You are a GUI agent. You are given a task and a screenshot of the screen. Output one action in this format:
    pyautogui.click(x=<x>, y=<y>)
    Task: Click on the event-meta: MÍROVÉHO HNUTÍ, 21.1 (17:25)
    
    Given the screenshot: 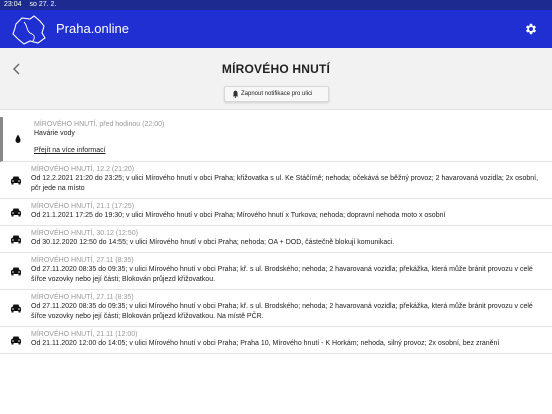 What is the action you would take?
    pyautogui.click(x=83, y=206)
    